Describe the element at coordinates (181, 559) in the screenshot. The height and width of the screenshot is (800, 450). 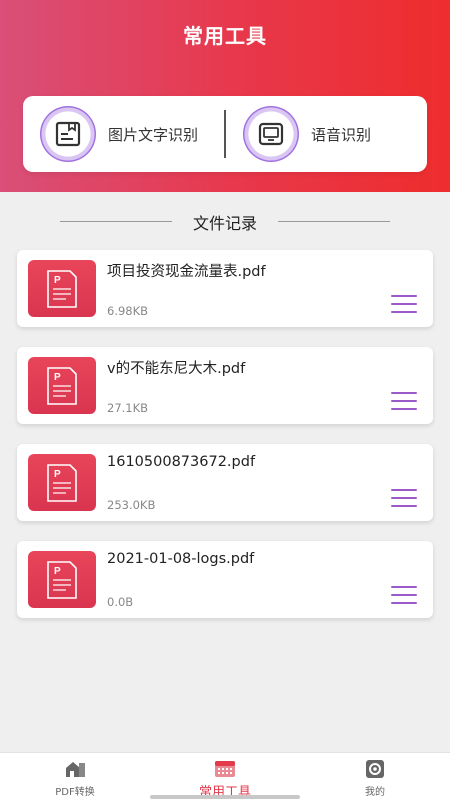
I see `file-name: 2021-01-08-logs.pdf` at that location.